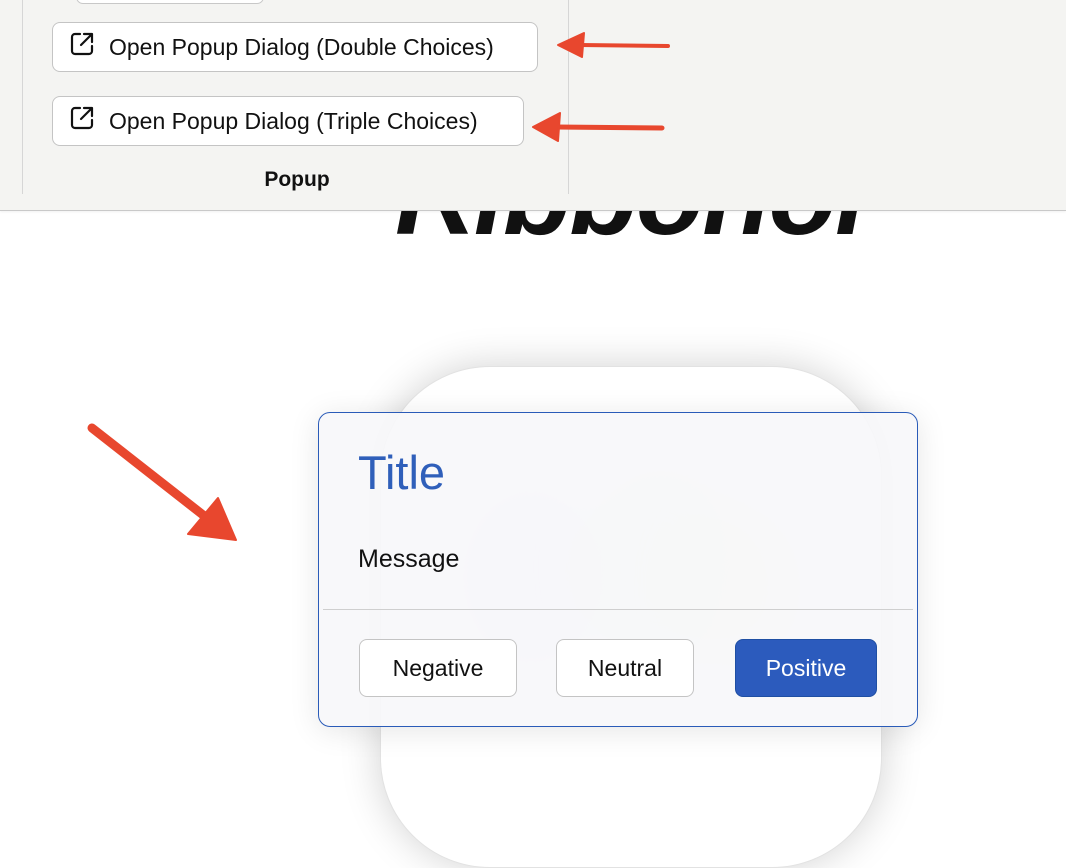 The width and height of the screenshot is (1066, 868). What do you see at coordinates (806, 668) in the screenshot?
I see `positive-button: Positive` at bounding box center [806, 668].